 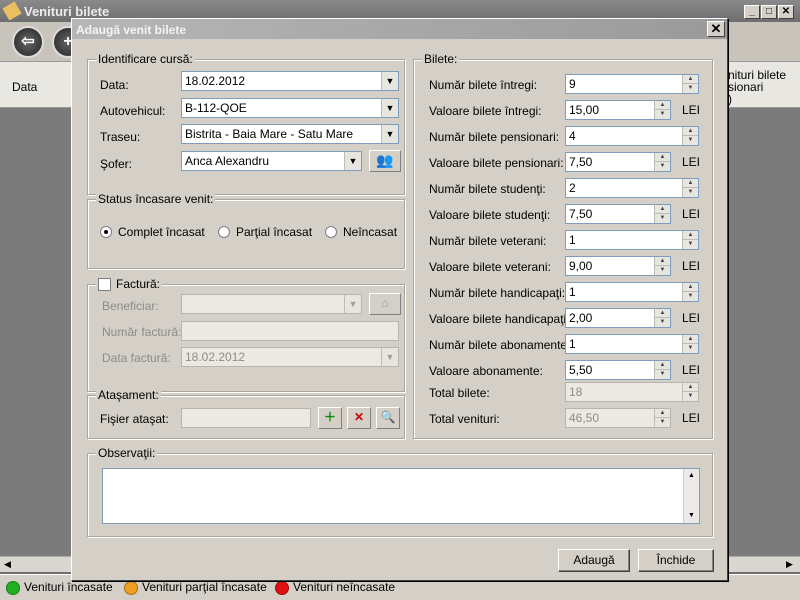 I want to click on radio-partial, so click(x=224, y=232).